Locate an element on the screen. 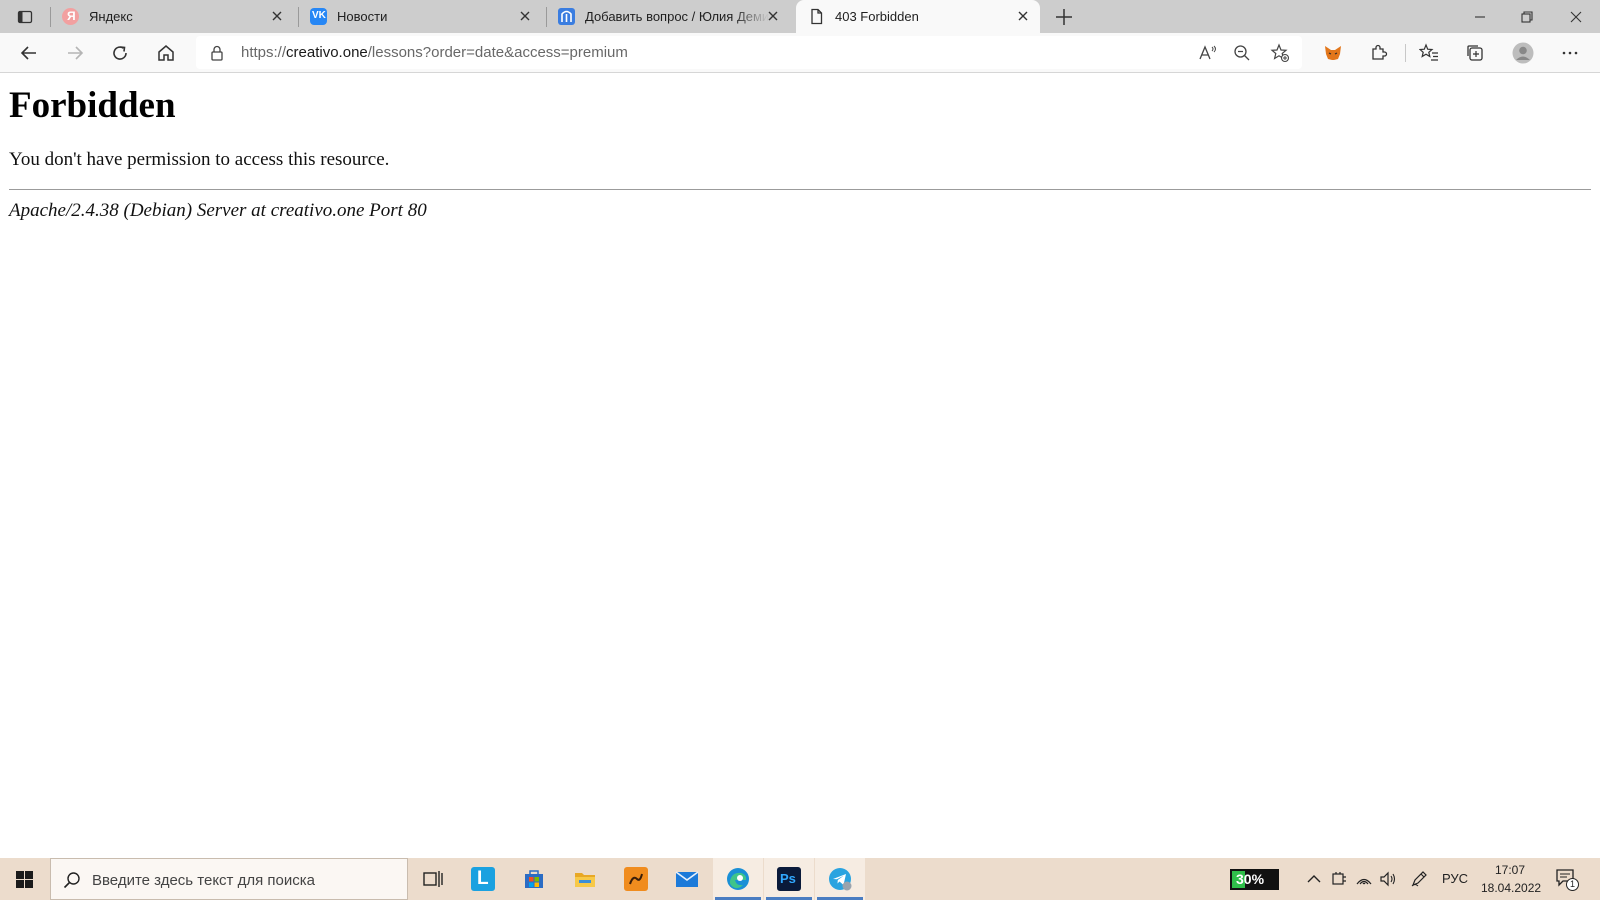 The width and height of the screenshot is (1600, 900). tab-vk-news: VK Новости is located at coordinates (420, 16).